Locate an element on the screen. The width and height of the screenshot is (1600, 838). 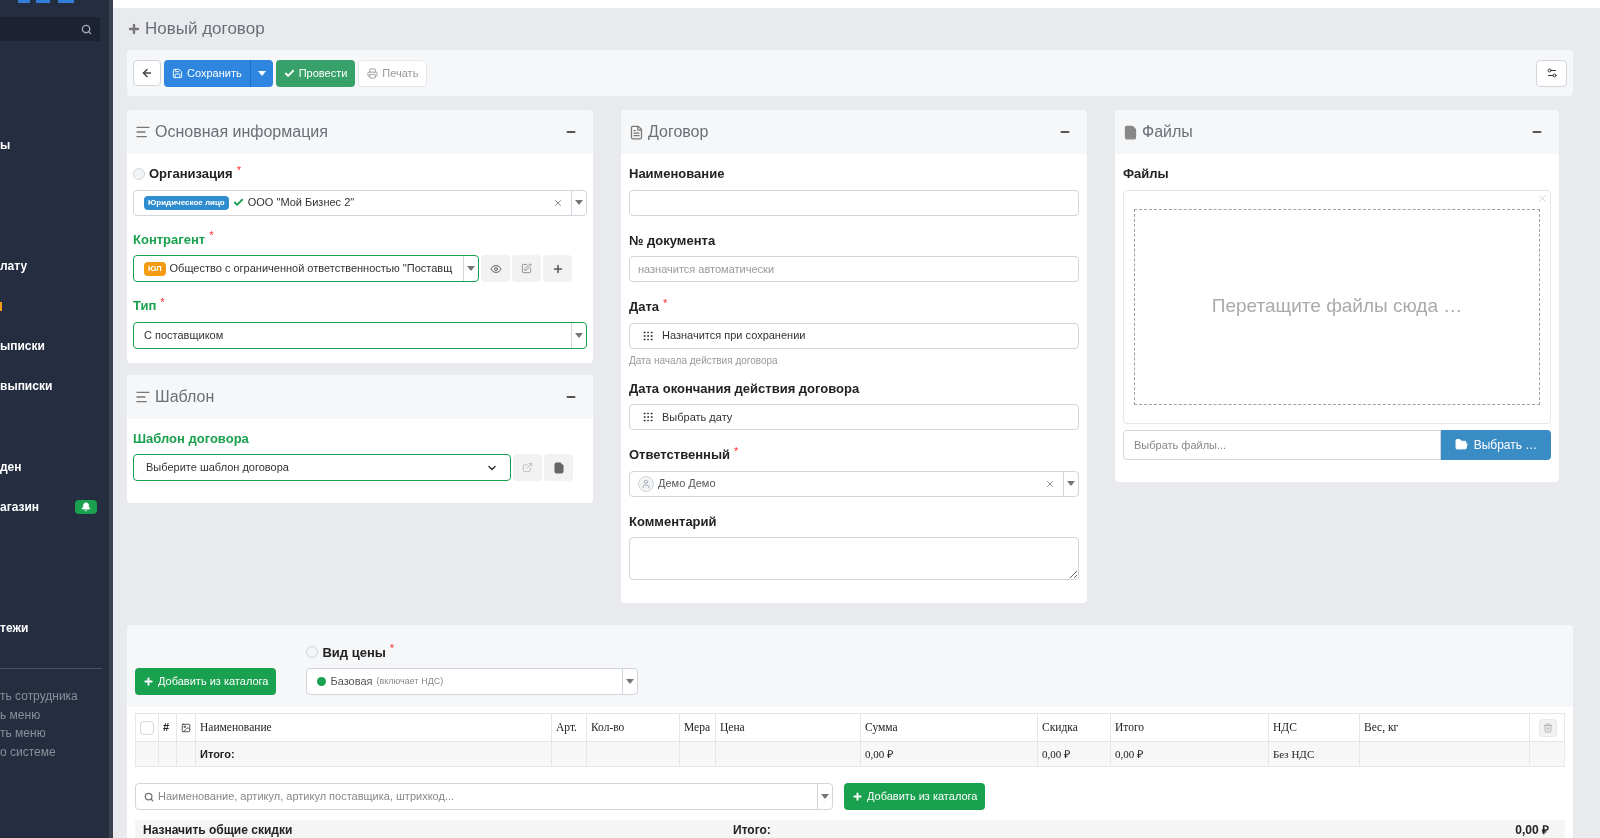
text-field: назначится автоматически is located at coordinates (854, 269).